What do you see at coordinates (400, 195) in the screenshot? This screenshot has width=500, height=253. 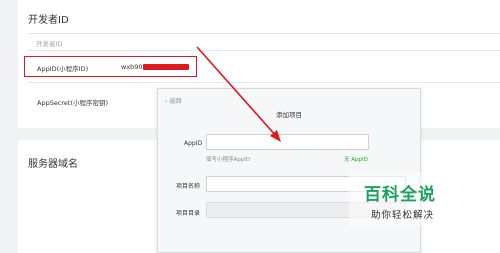 I see `watermark-title: 百科全说` at bounding box center [400, 195].